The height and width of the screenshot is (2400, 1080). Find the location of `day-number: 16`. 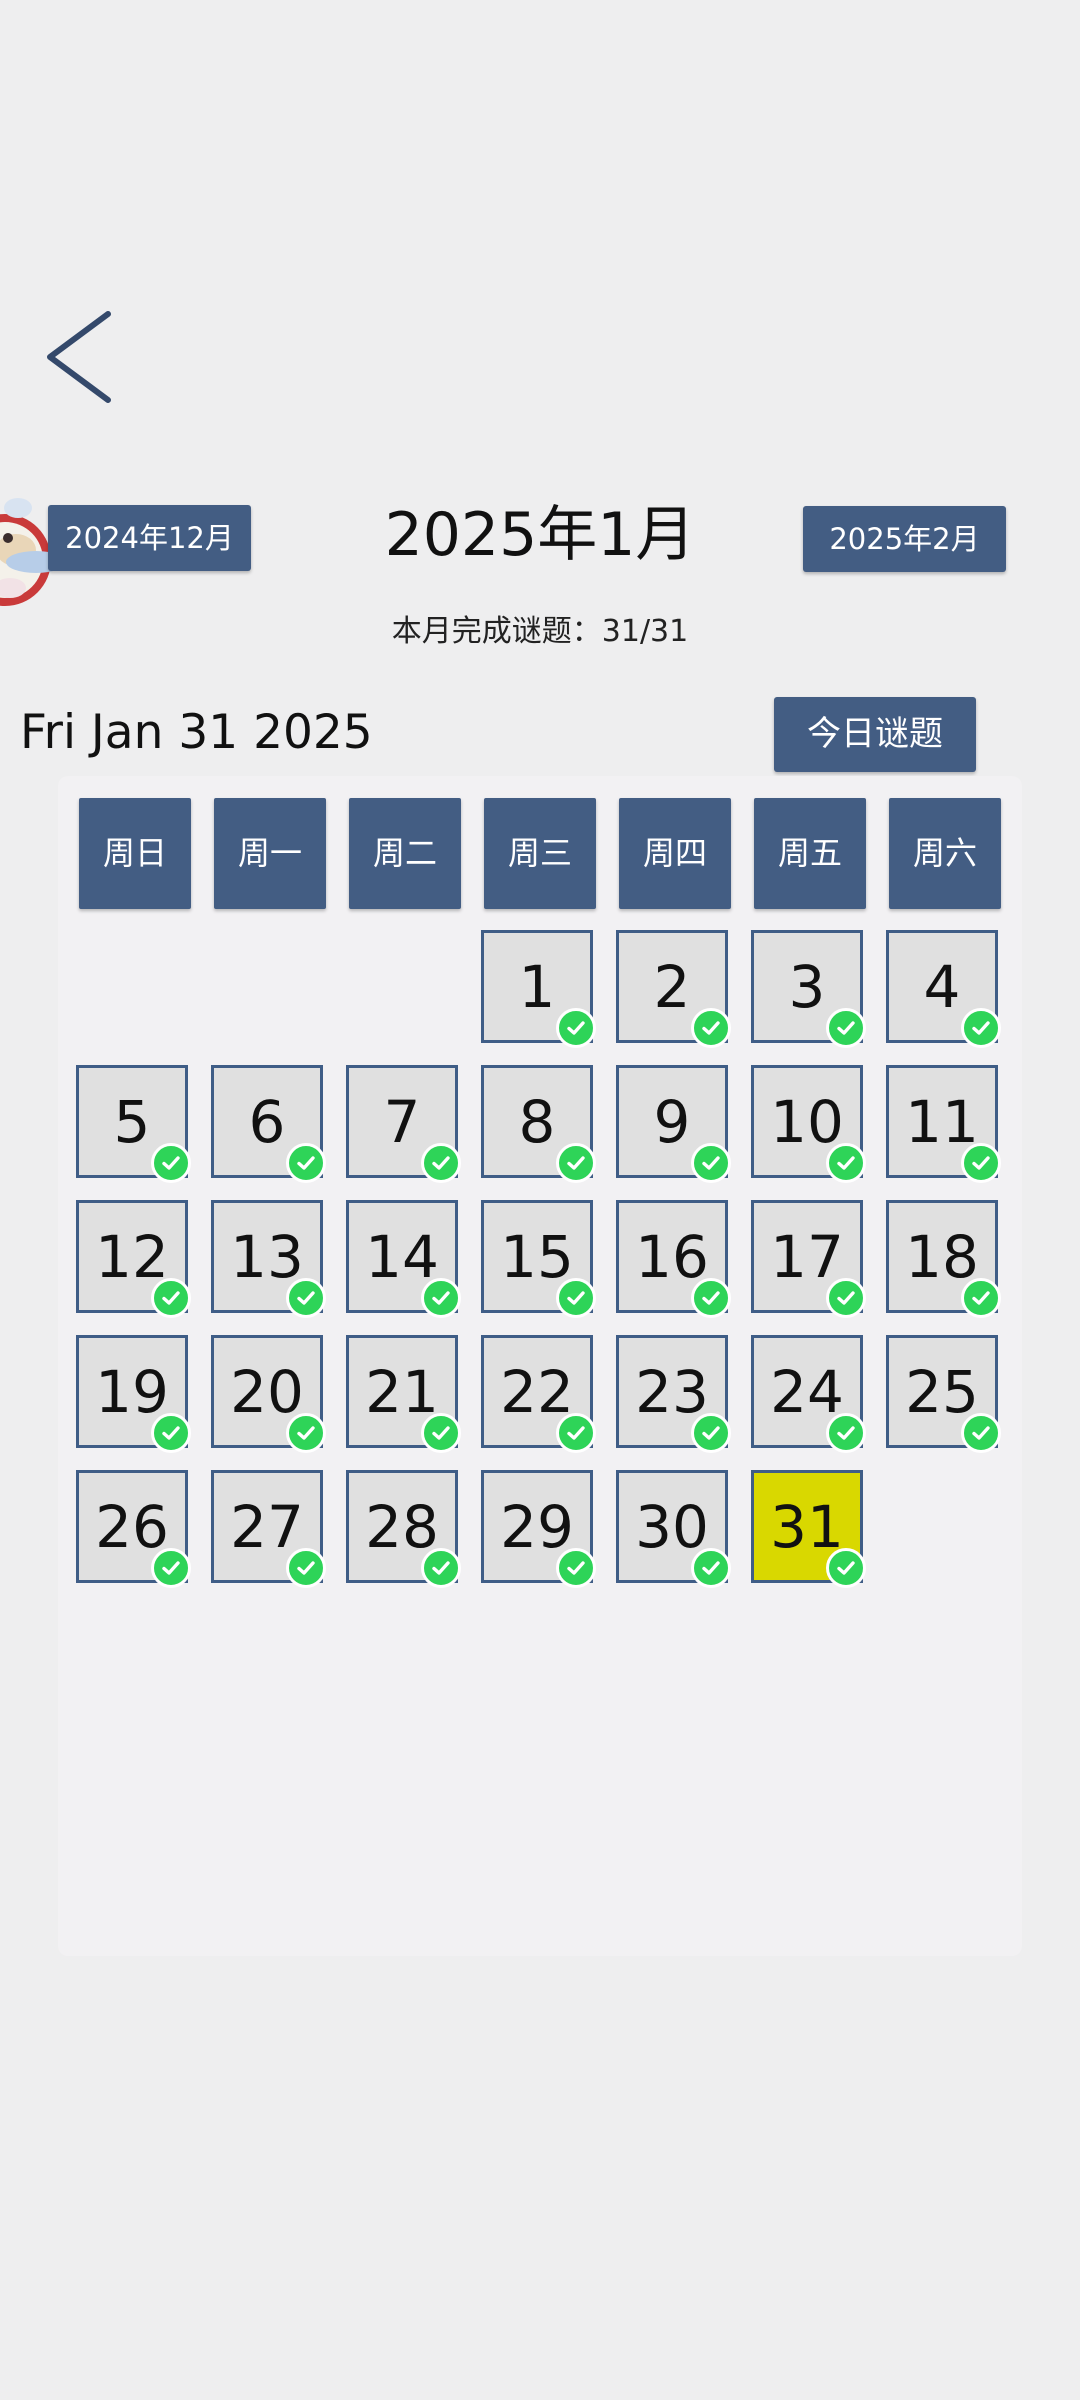

day-number: 16 is located at coordinates (672, 1256).